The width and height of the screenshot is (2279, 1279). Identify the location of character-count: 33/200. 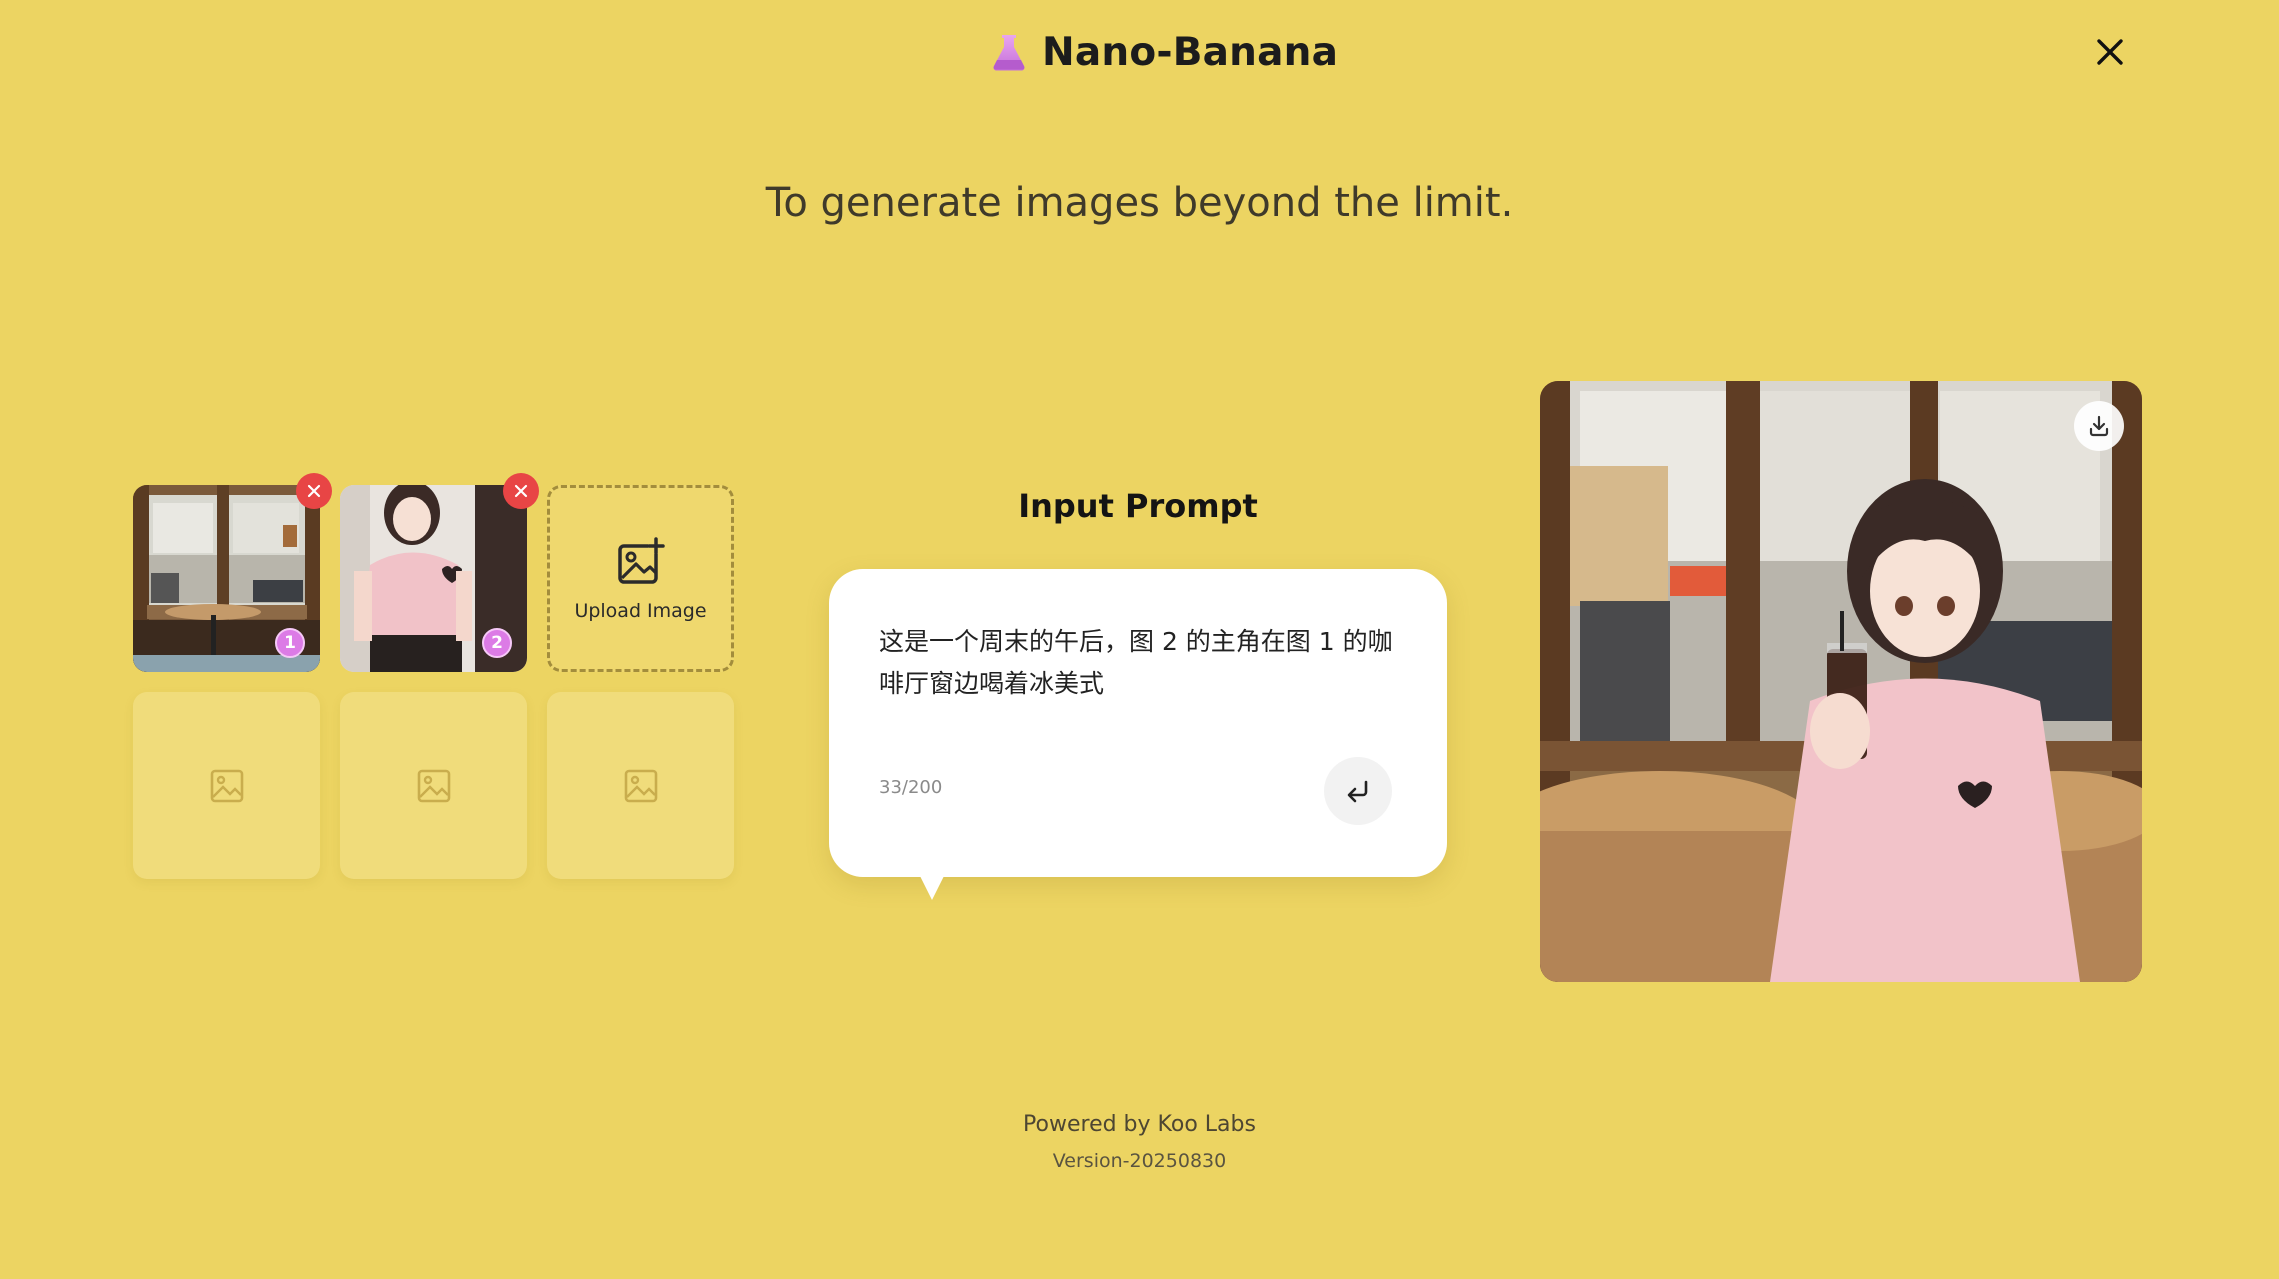
(911, 787).